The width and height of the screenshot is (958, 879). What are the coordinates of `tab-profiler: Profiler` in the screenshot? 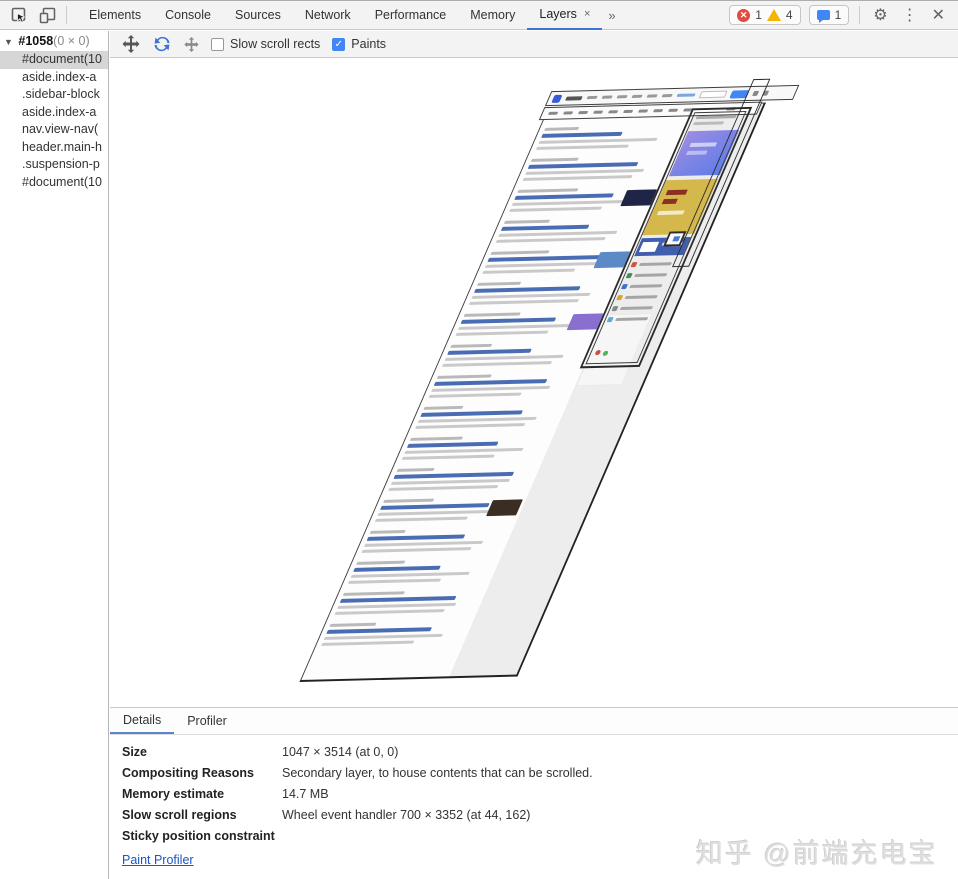 It's located at (207, 721).